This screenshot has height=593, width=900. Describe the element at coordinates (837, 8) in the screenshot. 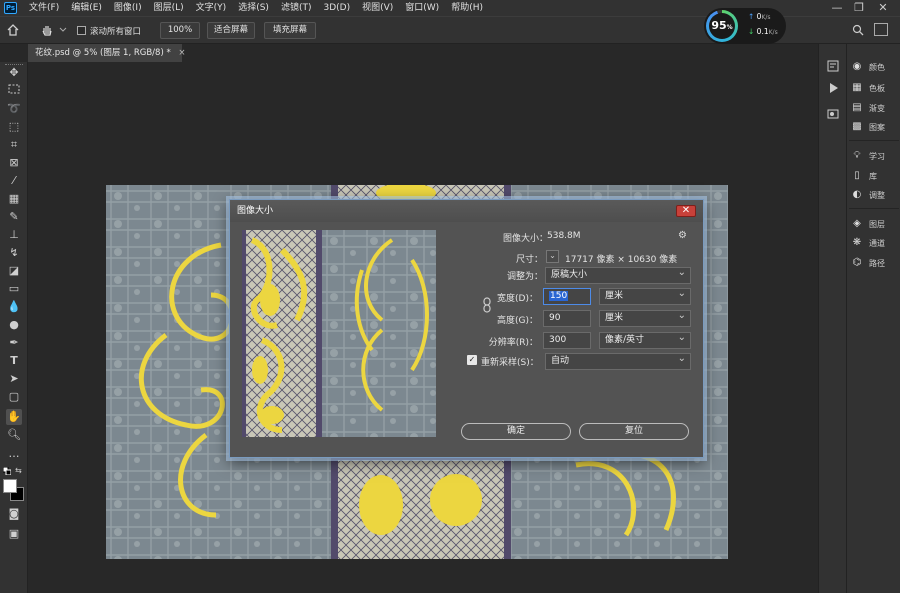

I see `minimize-button: —` at that location.